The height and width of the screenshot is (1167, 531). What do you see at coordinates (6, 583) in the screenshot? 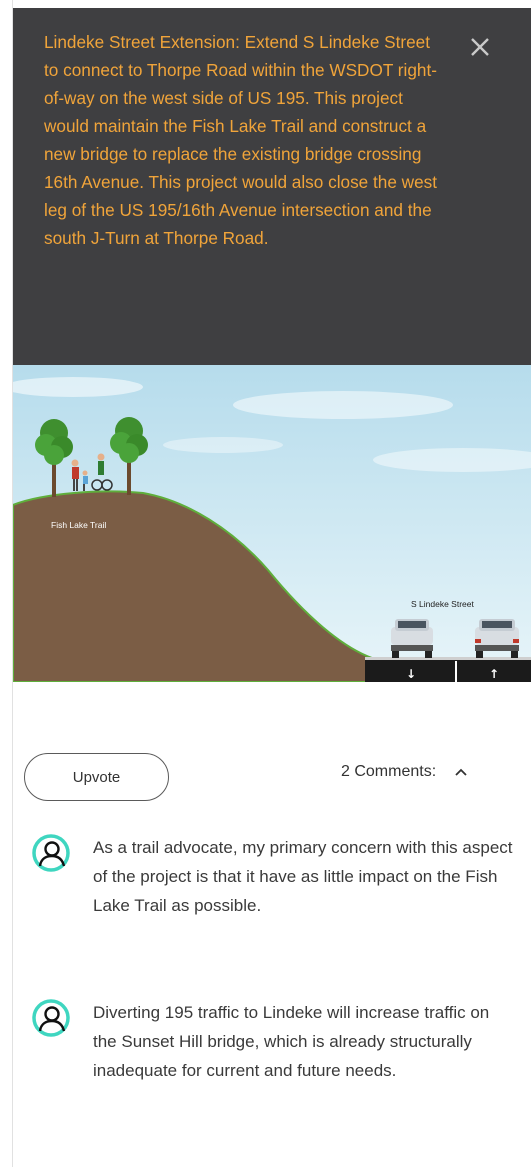
I see `left-border` at bounding box center [6, 583].